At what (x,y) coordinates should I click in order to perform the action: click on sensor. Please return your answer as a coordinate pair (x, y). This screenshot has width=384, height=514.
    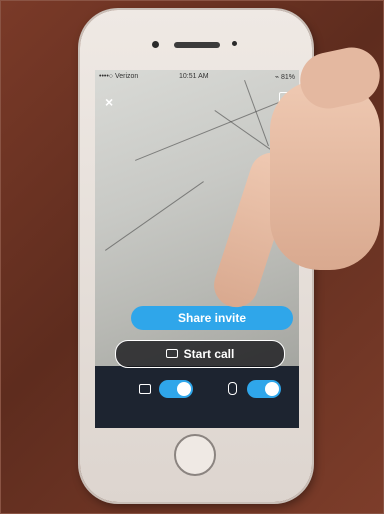
    Looking at the image, I should click on (234, 43).